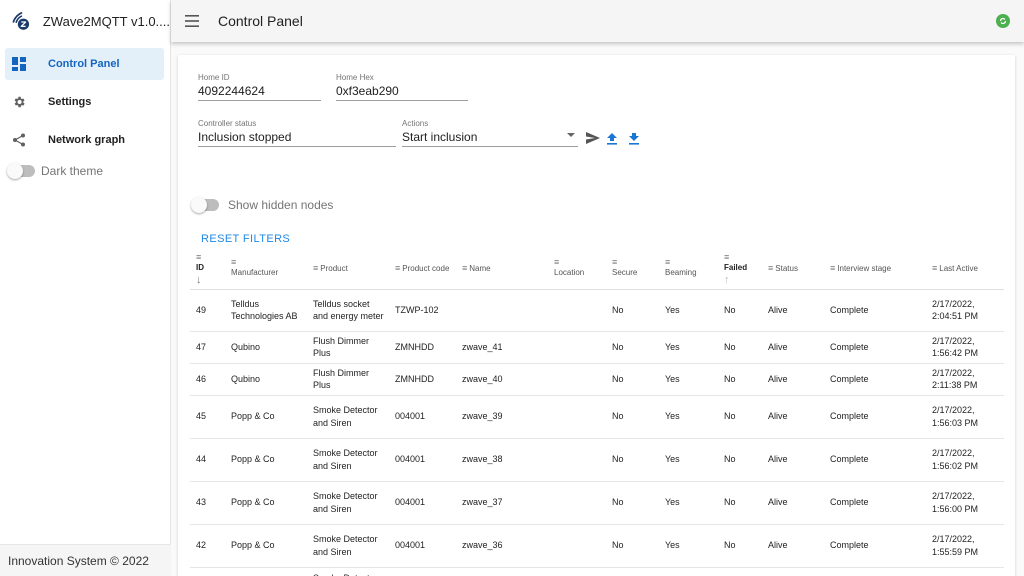 The height and width of the screenshot is (576, 1024). I want to click on sidebar-item-label: Control Panel, so click(84, 64).